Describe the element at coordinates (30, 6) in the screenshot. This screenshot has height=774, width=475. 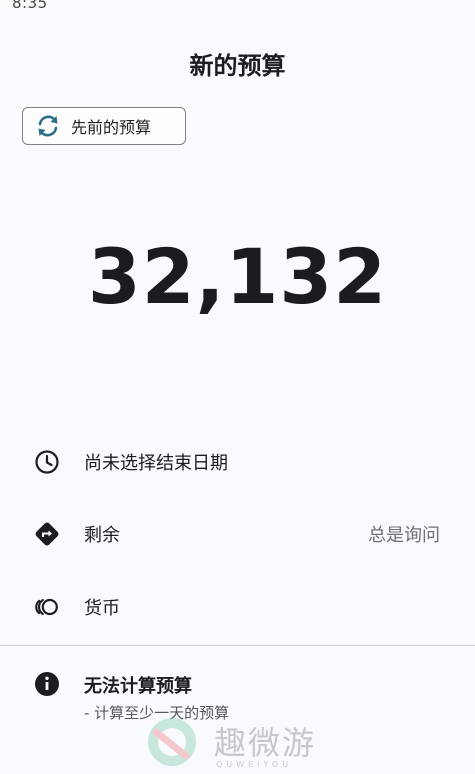
I see `status-time: 8:35` at that location.